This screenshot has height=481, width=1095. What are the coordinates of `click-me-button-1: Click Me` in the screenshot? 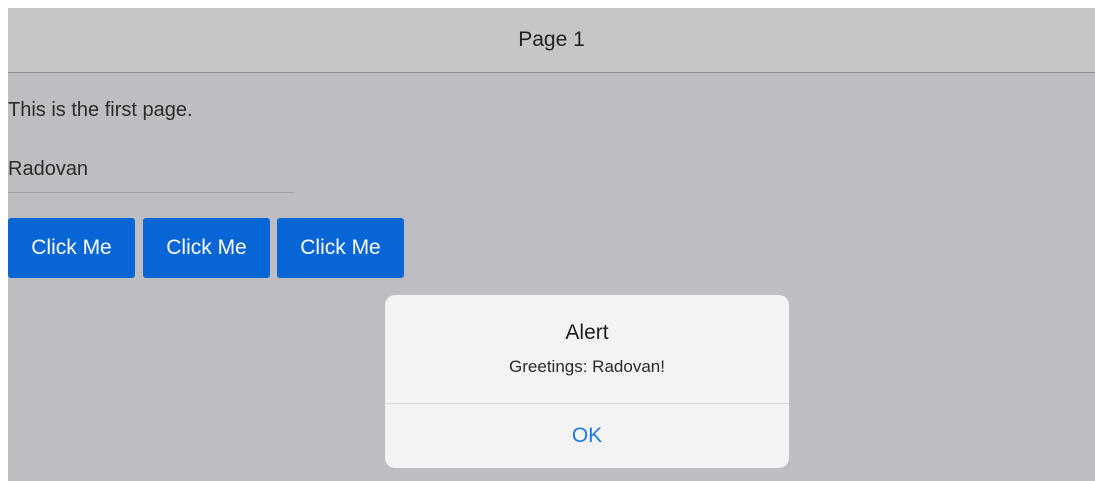 It's located at (71, 248).